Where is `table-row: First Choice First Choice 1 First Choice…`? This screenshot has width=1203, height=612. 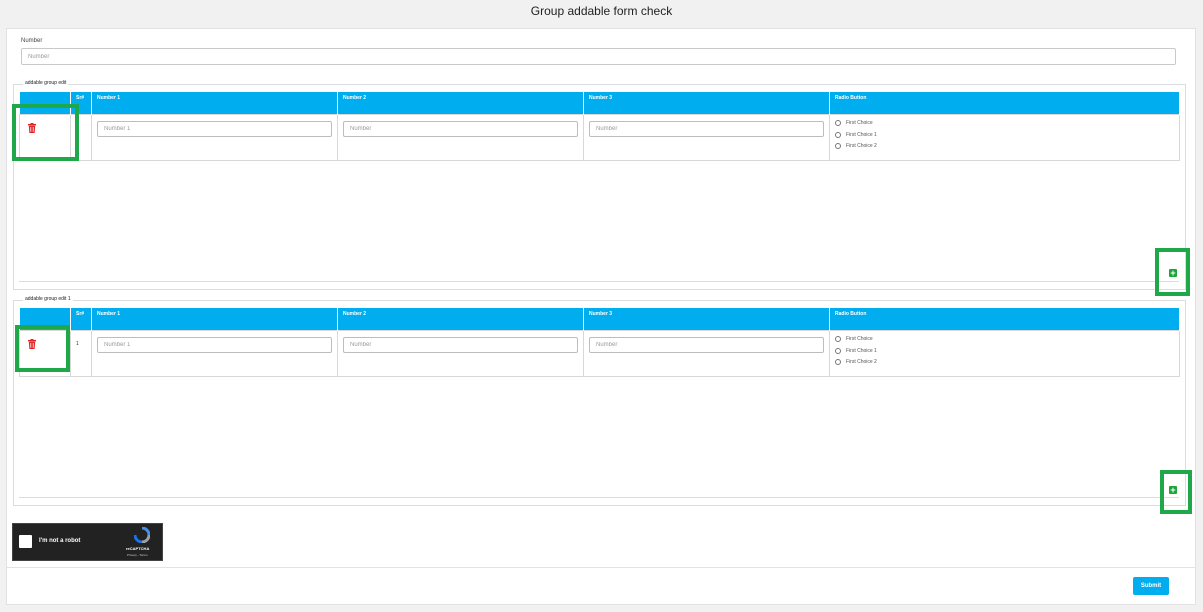 table-row: First Choice First Choice 1 First Choice… is located at coordinates (599, 137).